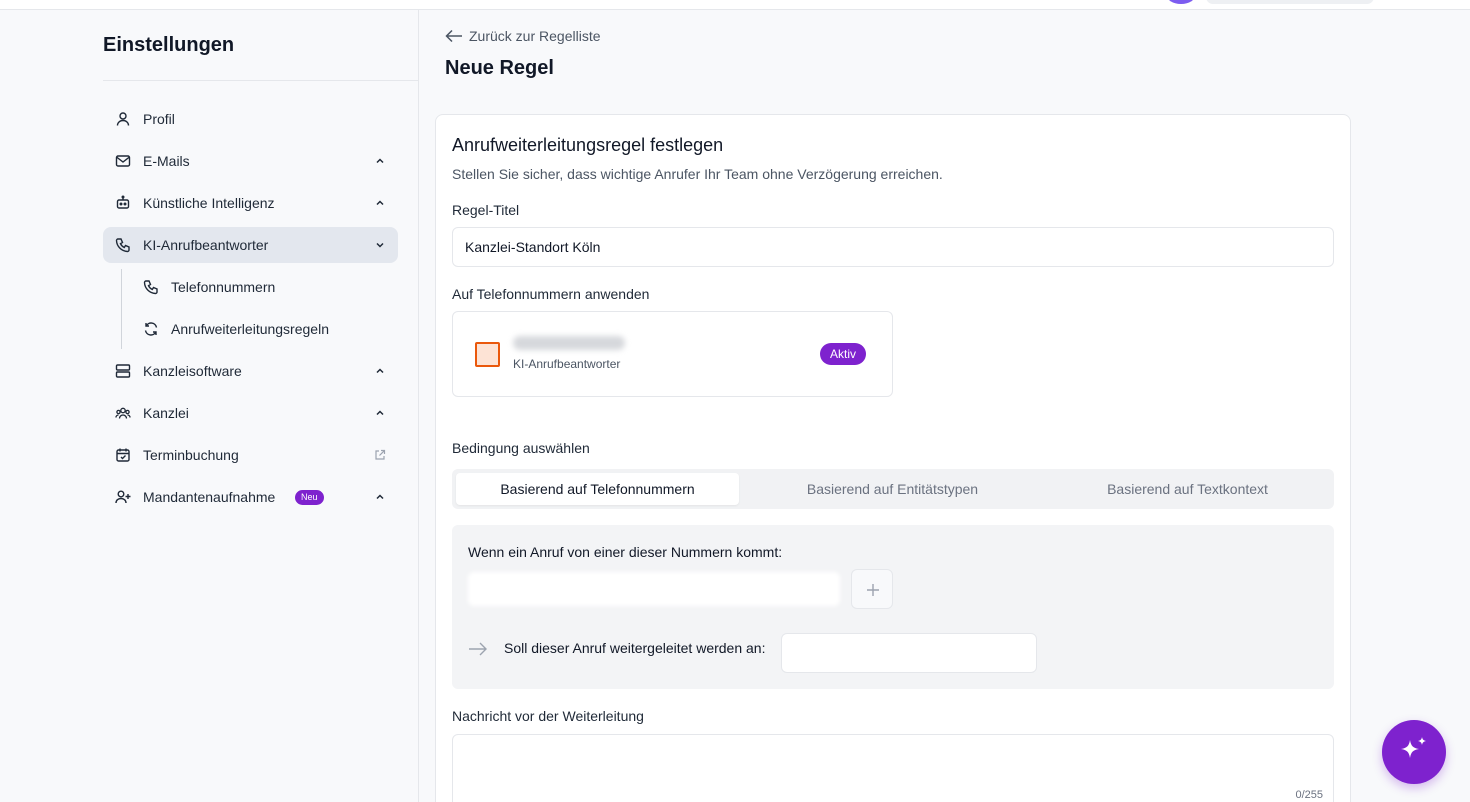  What do you see at coordinates (159, 119) in the screenshot?
I see `sidebar-item-label: Profil` at bounding box center [159, 119].